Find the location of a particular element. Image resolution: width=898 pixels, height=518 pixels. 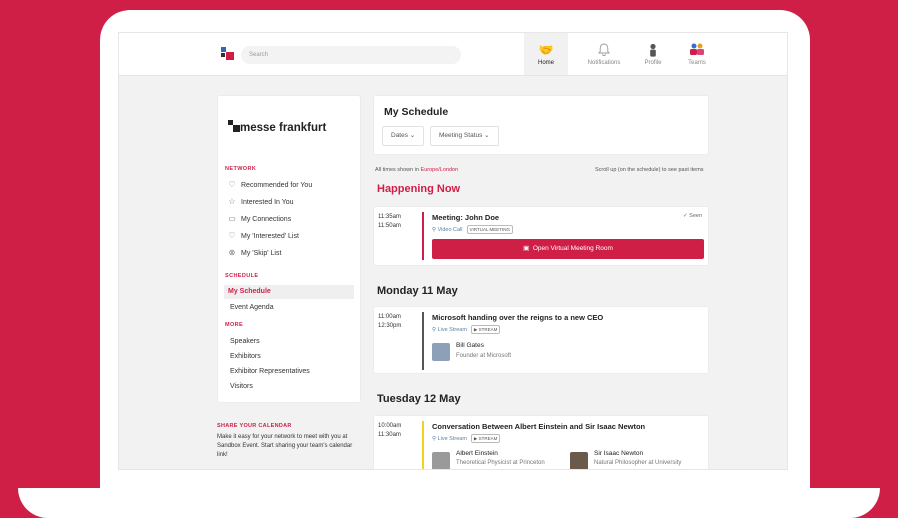

chat-icon: ▭ is located at coordinates (232, 218).